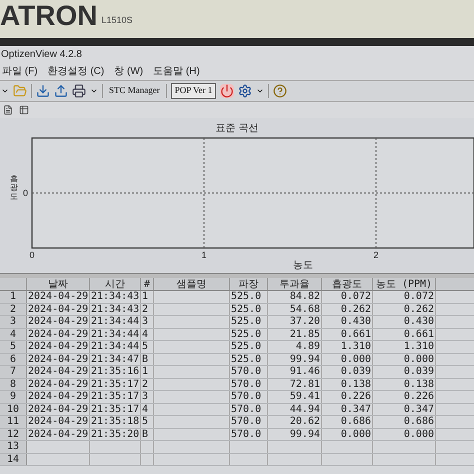 The width and height of the screenshot is (474, 474). I want to click on column-header: 흡광도, so click(347, 284).